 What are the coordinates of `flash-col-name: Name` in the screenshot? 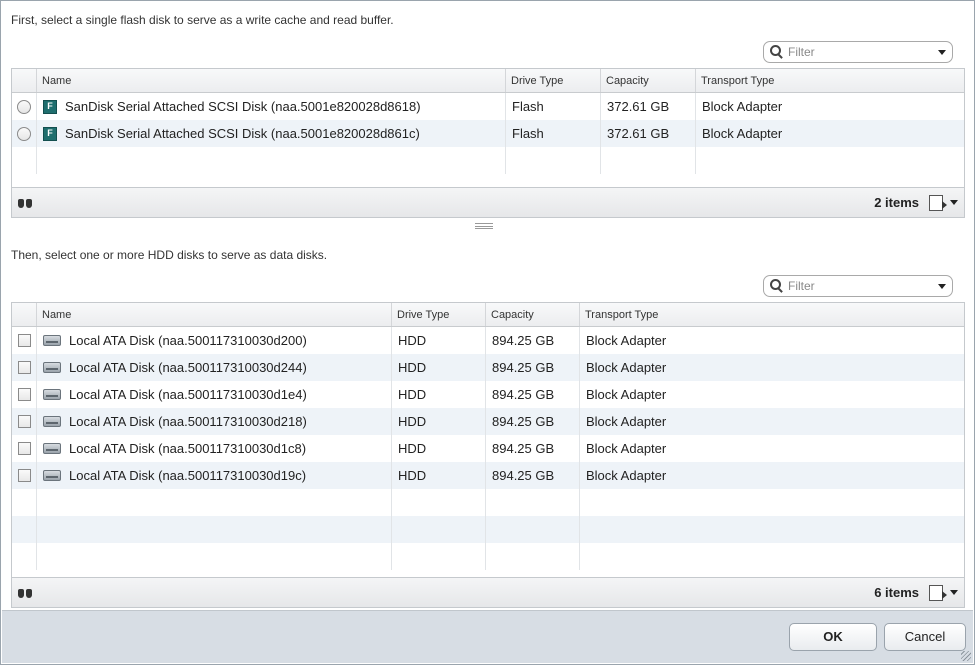 It's located at (271, 80).